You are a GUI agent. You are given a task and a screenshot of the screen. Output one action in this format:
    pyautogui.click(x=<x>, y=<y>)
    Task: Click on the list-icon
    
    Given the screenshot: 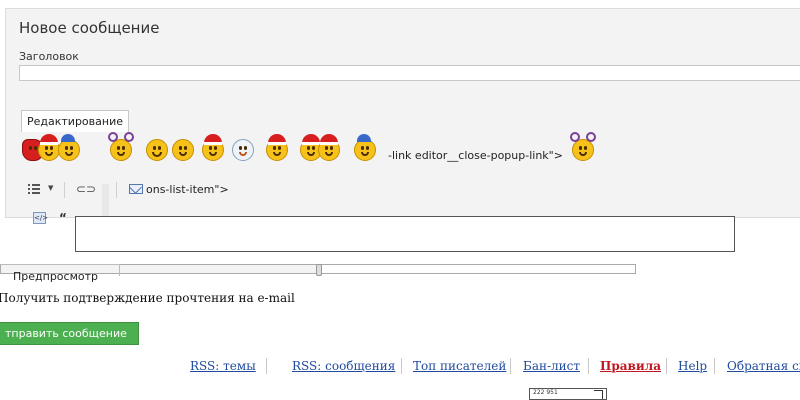 What is the action you would take?
    pyautogui.click(x=37, y=190)
    